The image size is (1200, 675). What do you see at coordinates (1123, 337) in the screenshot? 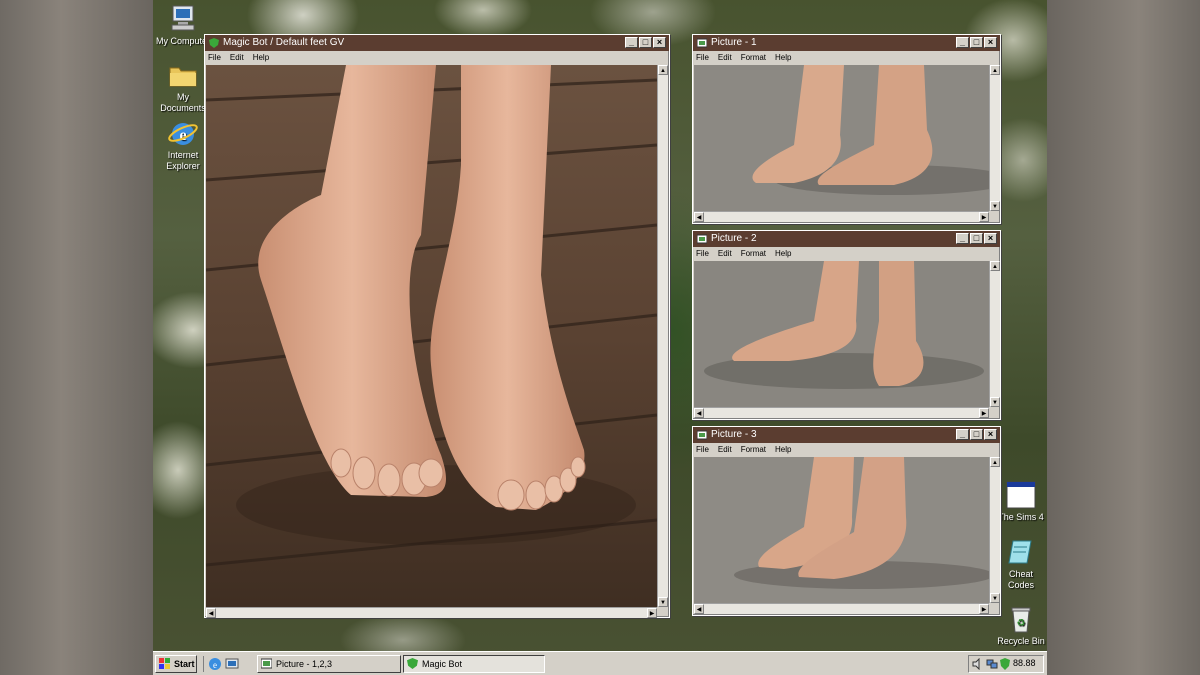
I see `blurred-right-margin` at bounding box center [1123, 337].